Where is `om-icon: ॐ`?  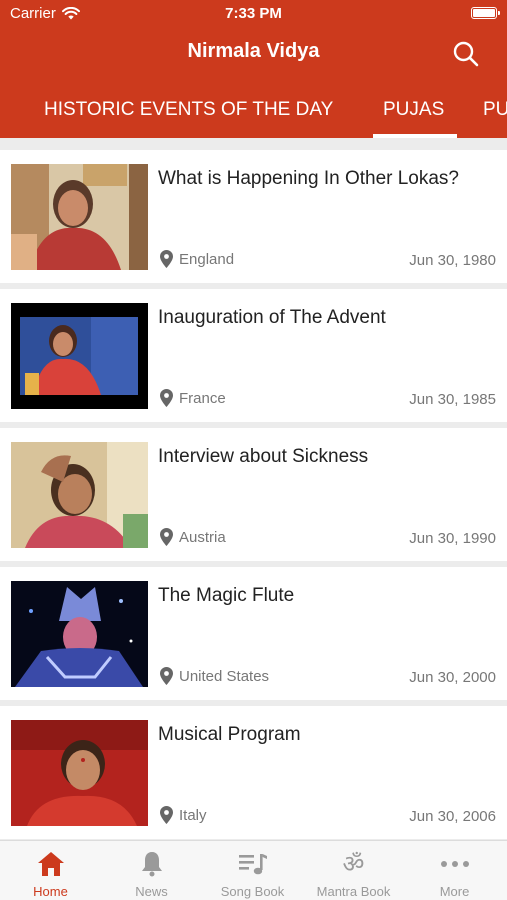 om-icon: ॐ is located at coordinates (353, 864).